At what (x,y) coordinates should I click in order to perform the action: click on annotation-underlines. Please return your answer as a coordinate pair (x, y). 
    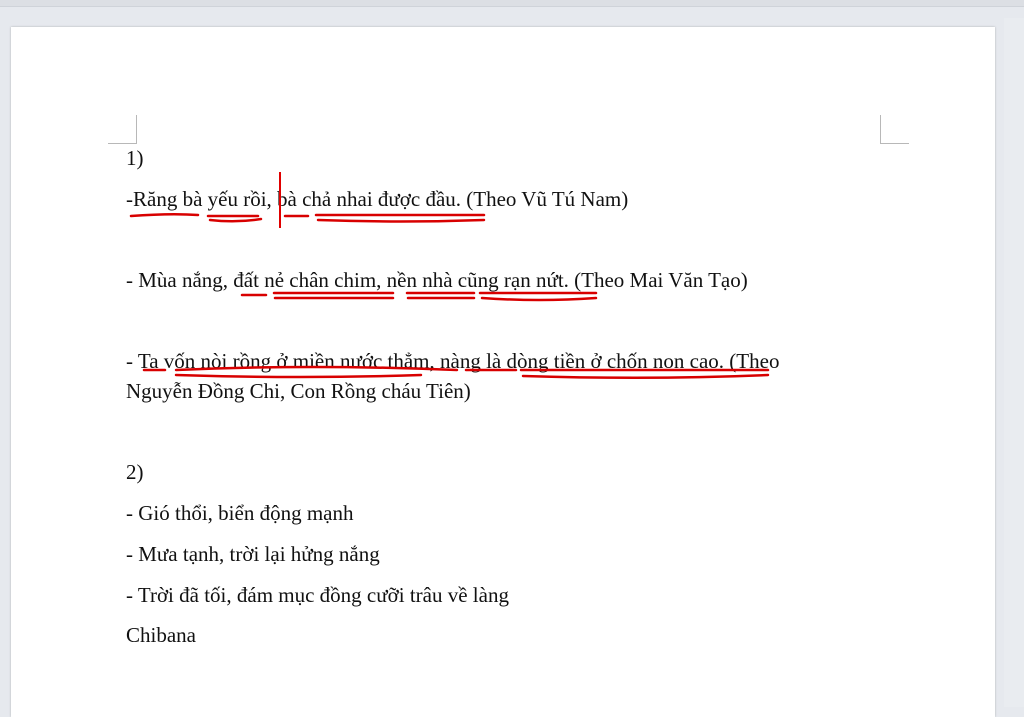
    Looking at the image, I should click on (449, 296).